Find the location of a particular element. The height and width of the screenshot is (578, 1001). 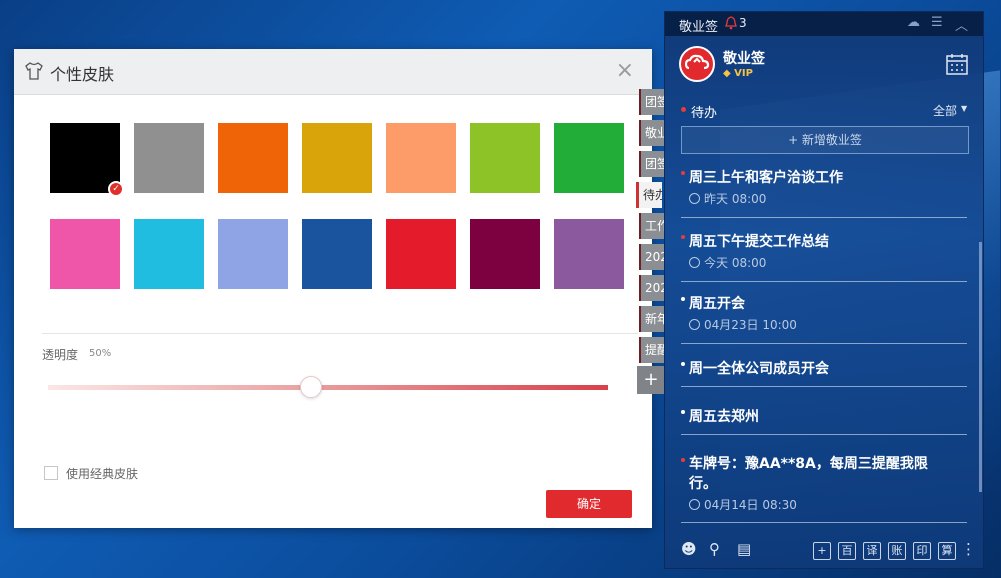

user-name: 敬业签 is located at coordinates (744, 59).